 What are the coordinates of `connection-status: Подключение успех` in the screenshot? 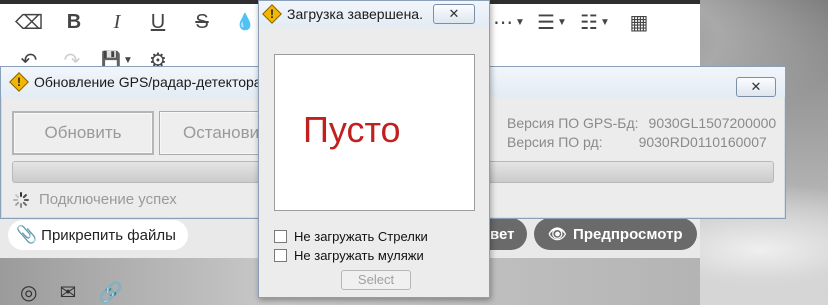 It's located at (95, 199).